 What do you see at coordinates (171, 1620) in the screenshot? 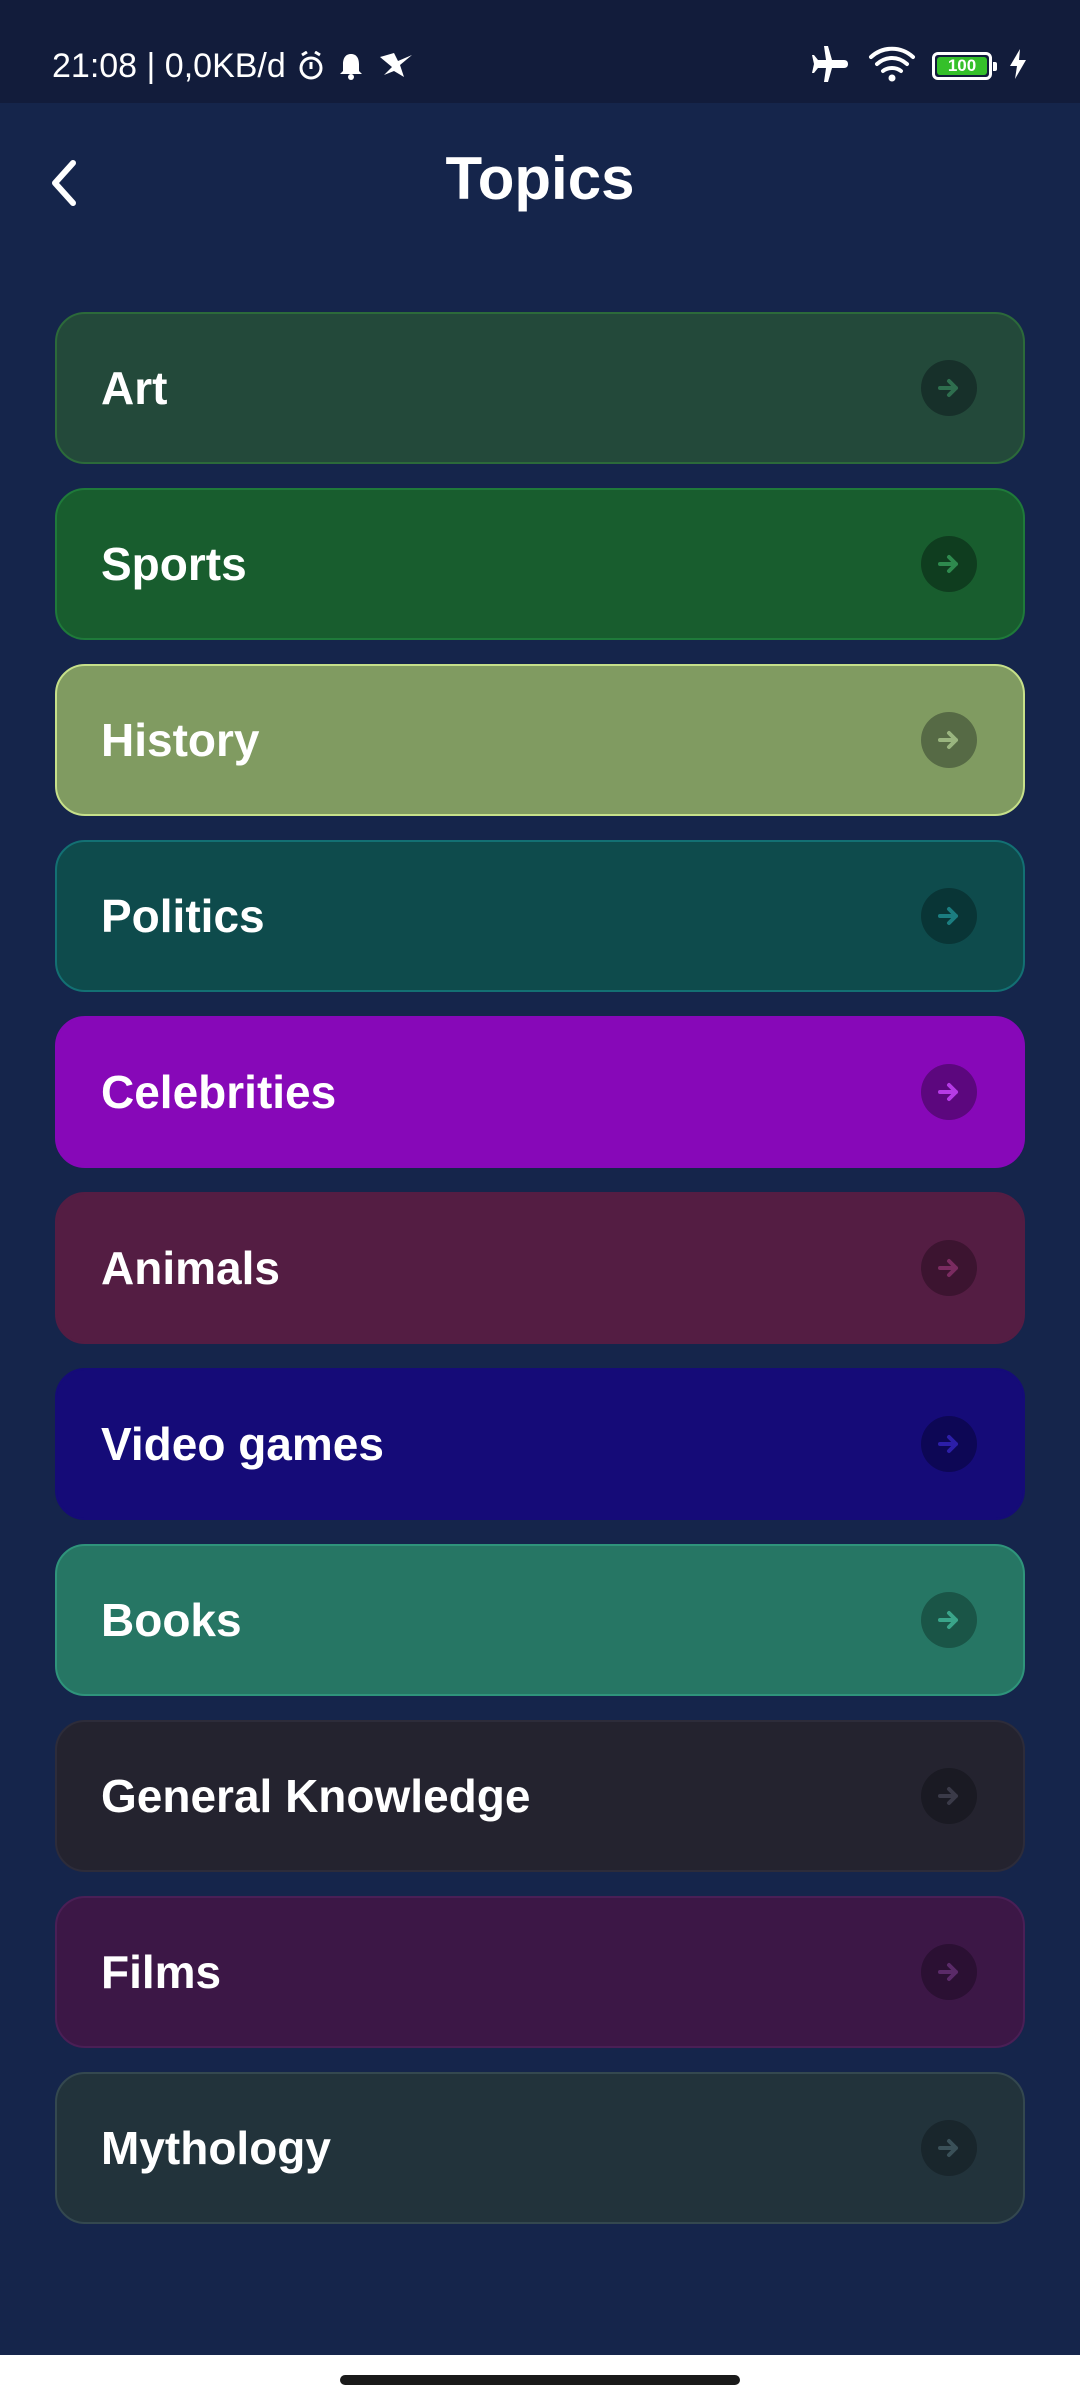
I see `topic-label: Books` at bounding box center [171, 1620].